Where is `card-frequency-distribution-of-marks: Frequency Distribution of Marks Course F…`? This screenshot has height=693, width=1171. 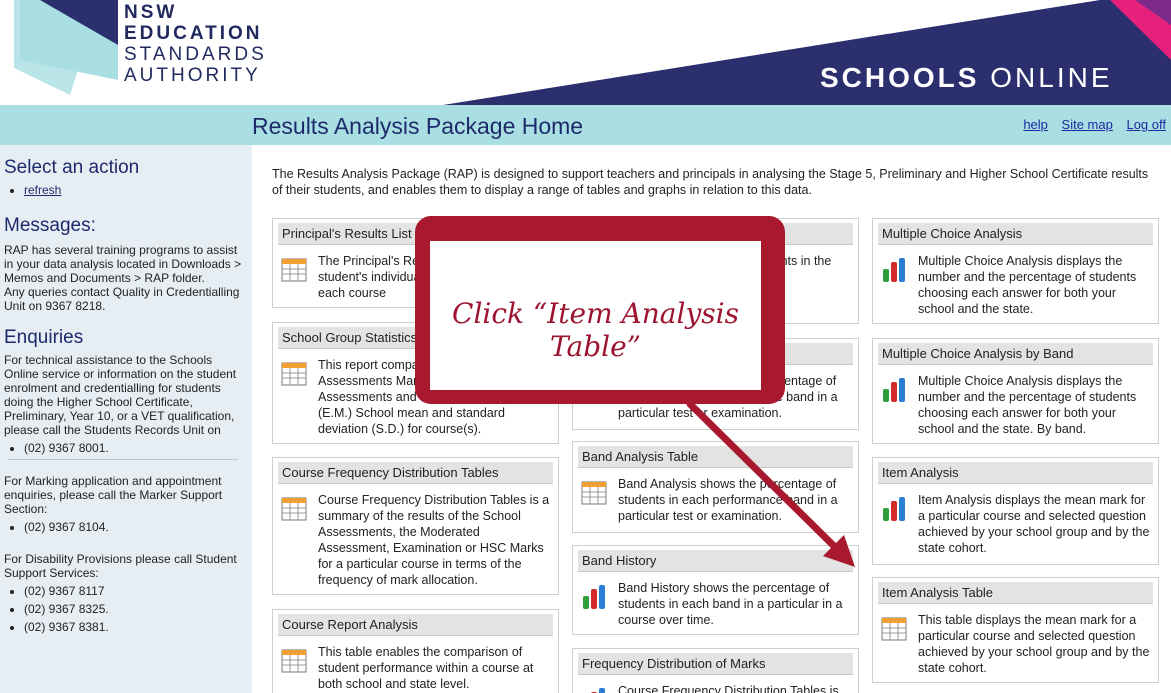
card-frequency-distribution-of-marks: Frequency Distribution of Marks Course F… is located at coordinates (715, 670).